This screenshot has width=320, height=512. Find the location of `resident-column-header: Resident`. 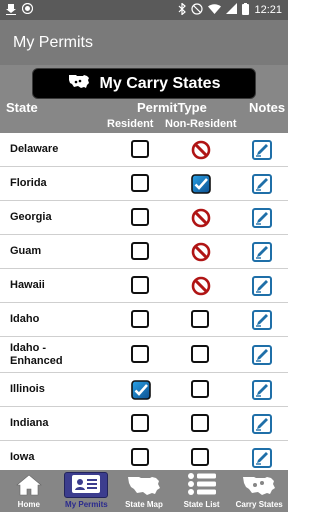

resident-column-header: Resident is located at coordinates (130, 124).